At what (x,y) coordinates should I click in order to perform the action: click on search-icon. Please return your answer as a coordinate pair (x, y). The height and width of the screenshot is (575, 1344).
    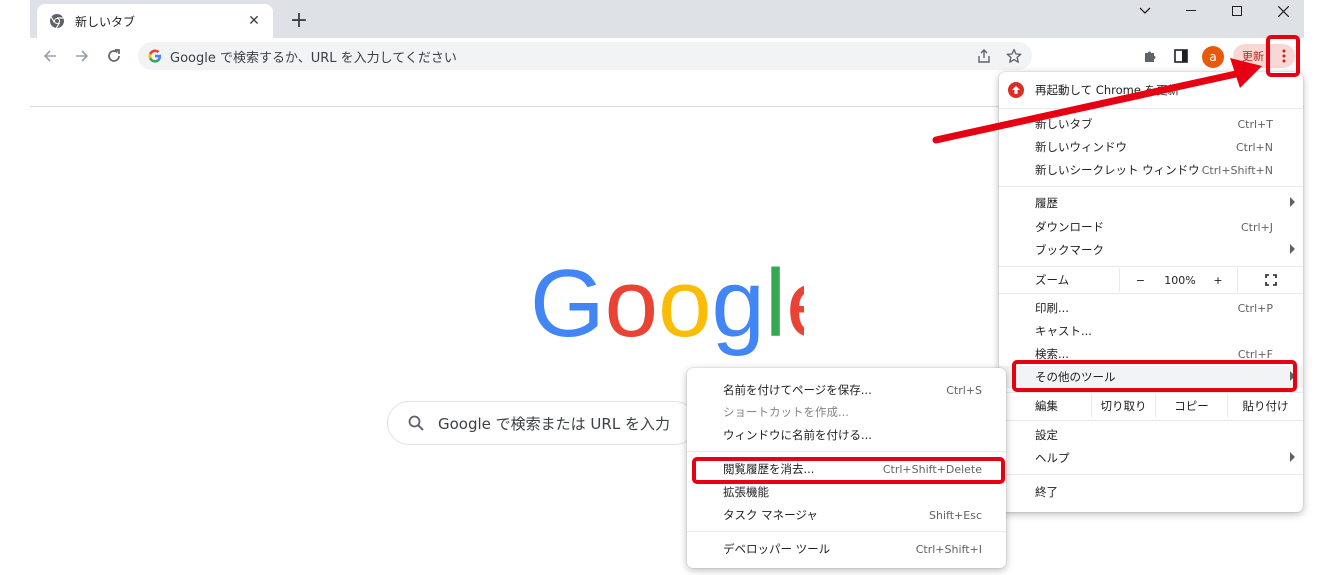
    Looking at the image, I should click on (416, 423).